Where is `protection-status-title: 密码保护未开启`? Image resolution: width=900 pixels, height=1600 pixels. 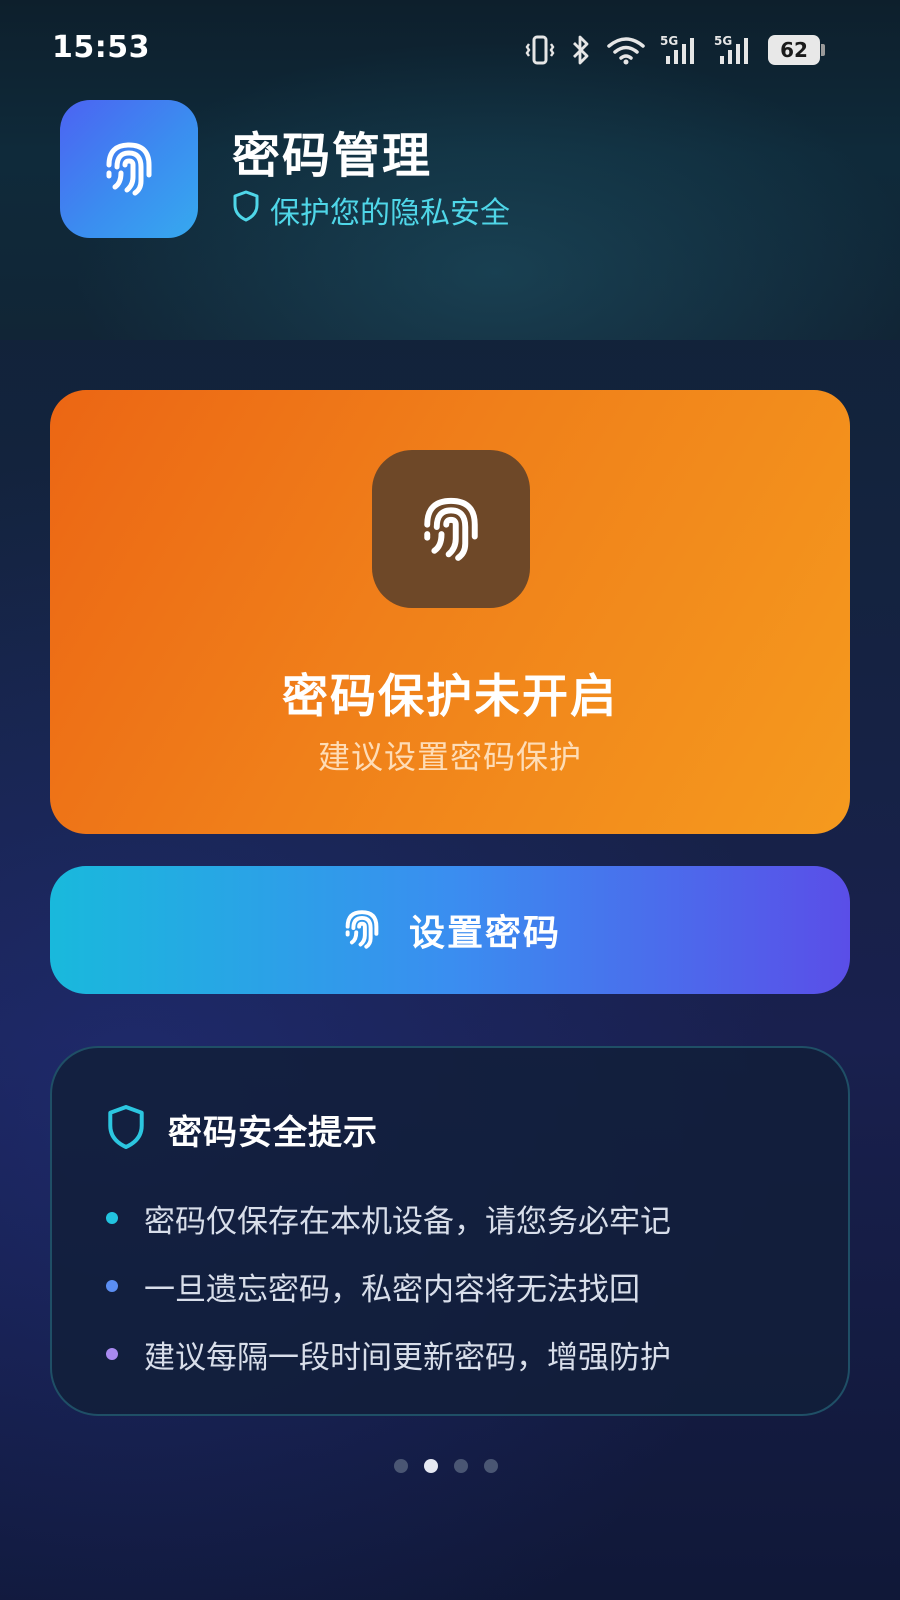 protection-status-title: 密码保护未开启 is located at coordinates (450, 696).